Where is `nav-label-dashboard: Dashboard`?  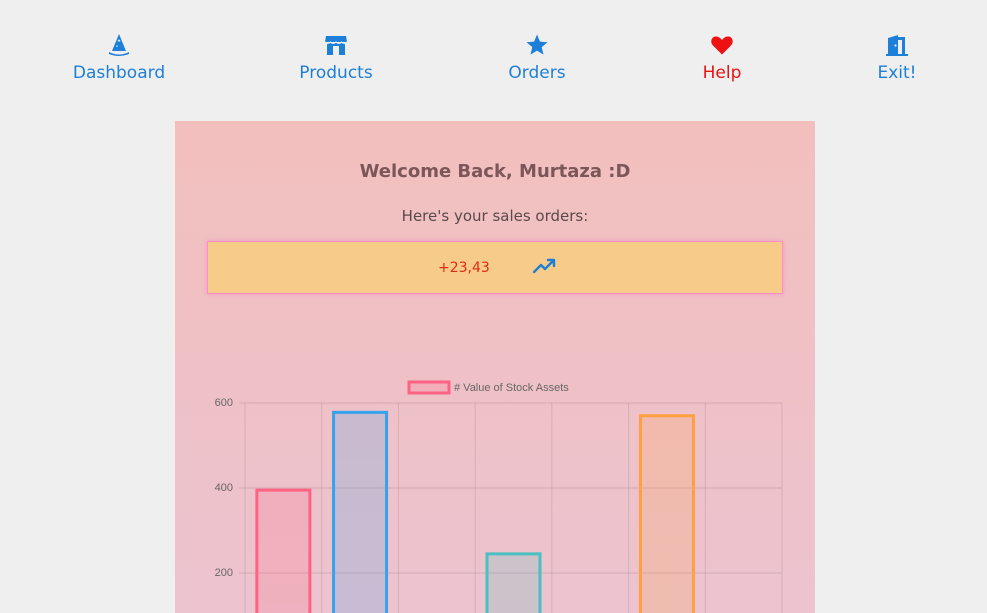 nav-label-dashboard: Dashboard is located at coordinates (119, 73).